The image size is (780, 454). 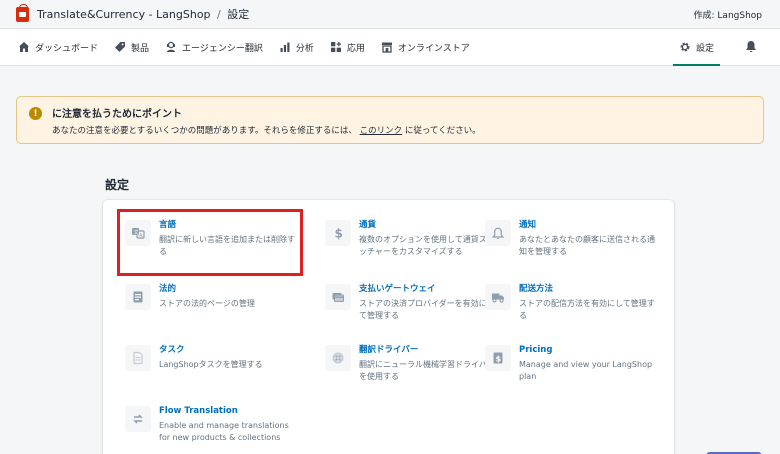 I want to click on setting-name: Pricing, so click(x=536, y=350).